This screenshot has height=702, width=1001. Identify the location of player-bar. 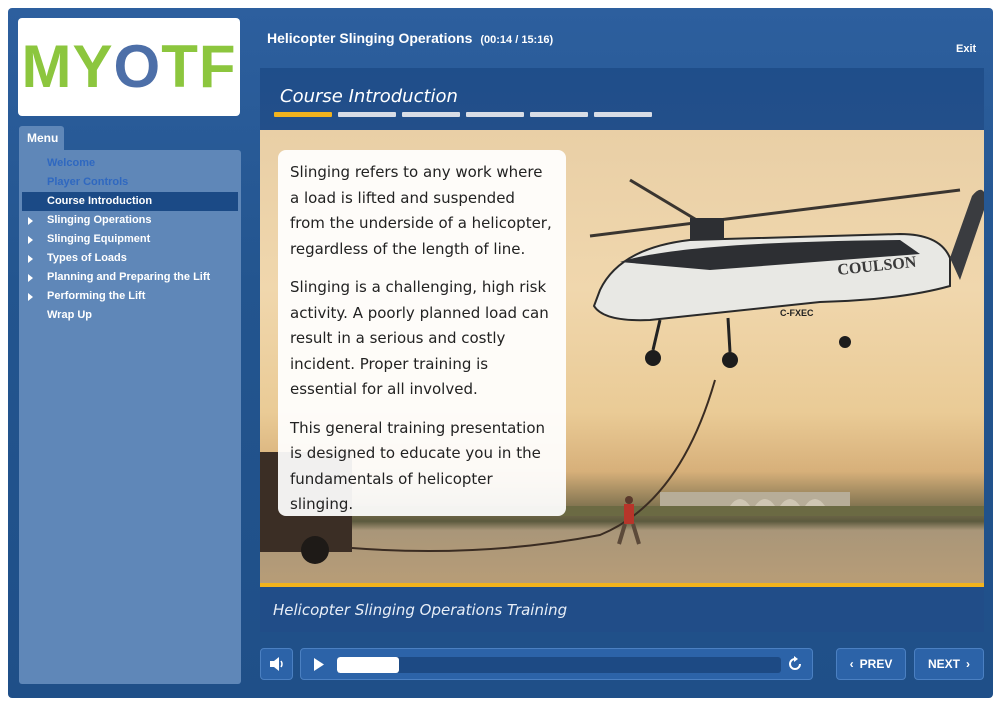
(556, 664).